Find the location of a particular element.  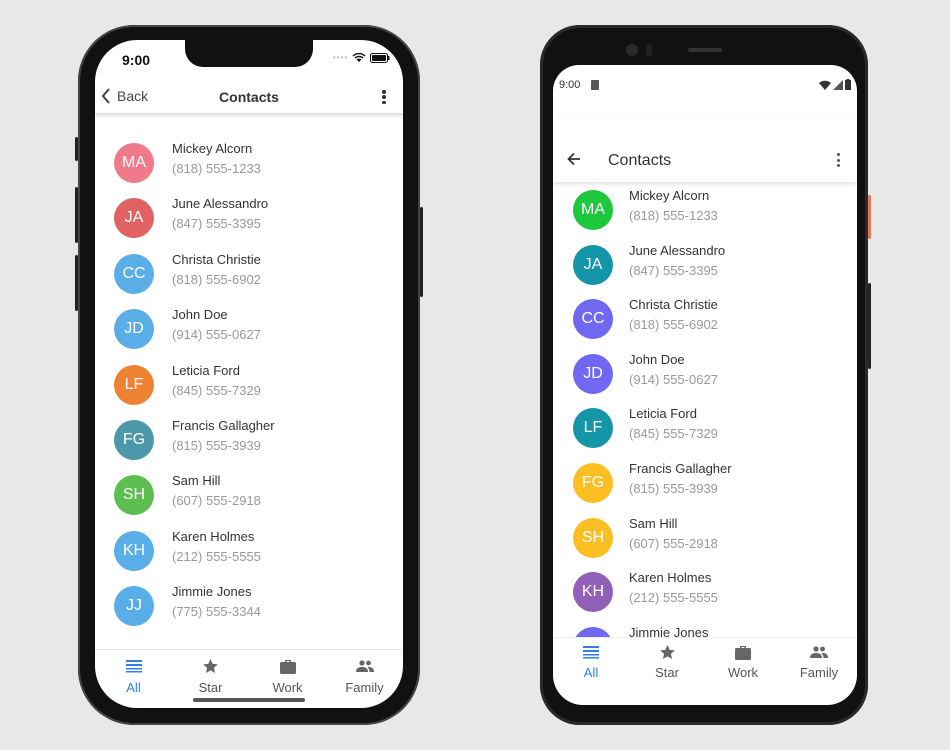

avatar: LF is located at coordinates (134, 384).